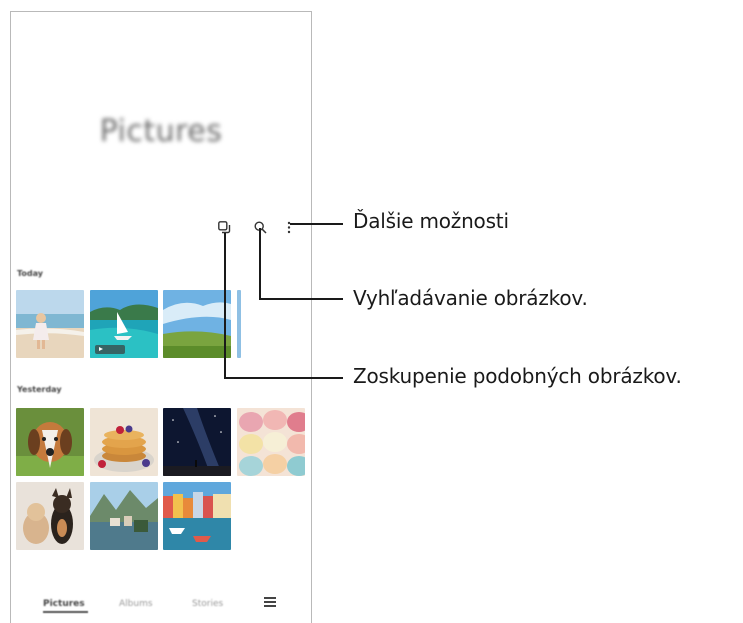 This screenshot has height=623, width=743. Describe the element at coordinates (161, 131) in the screenshot. I see `page-title: Pictures` at that location.